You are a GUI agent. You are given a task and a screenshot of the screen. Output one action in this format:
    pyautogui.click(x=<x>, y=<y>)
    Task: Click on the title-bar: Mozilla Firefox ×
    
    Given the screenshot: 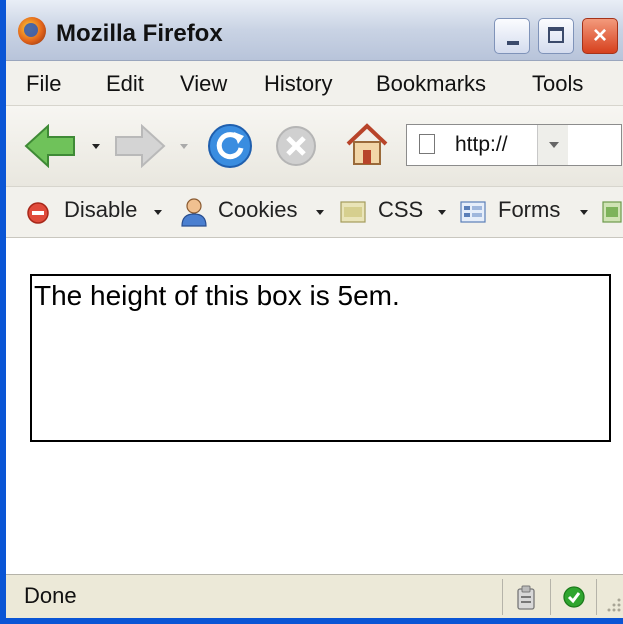 What is the action you would take?
    pyautogui.click(x=314, y=30)
    